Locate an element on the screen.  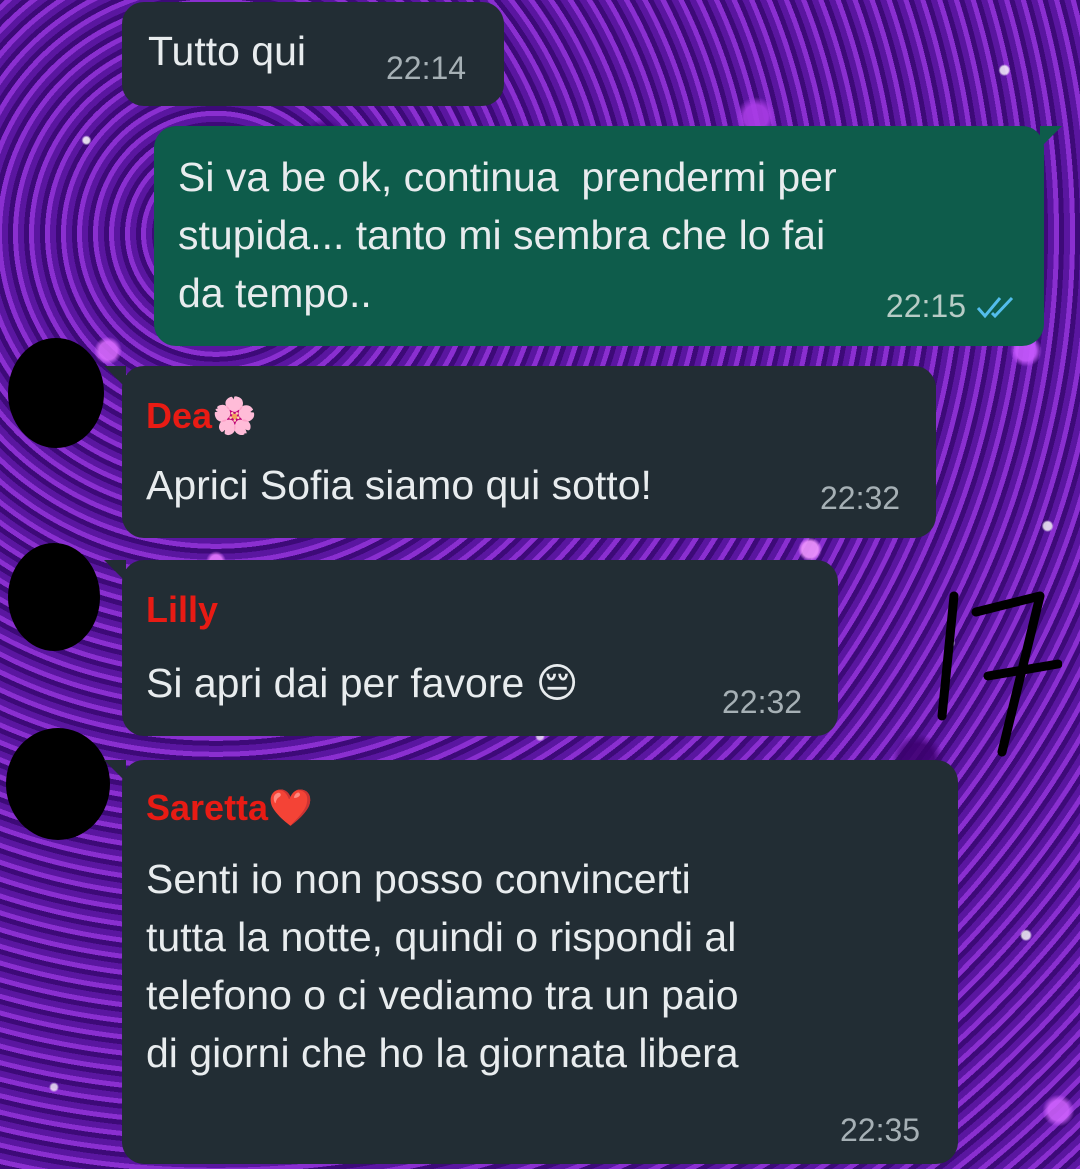
message-time-row: 22:15 is located at coordinates (952, 306).